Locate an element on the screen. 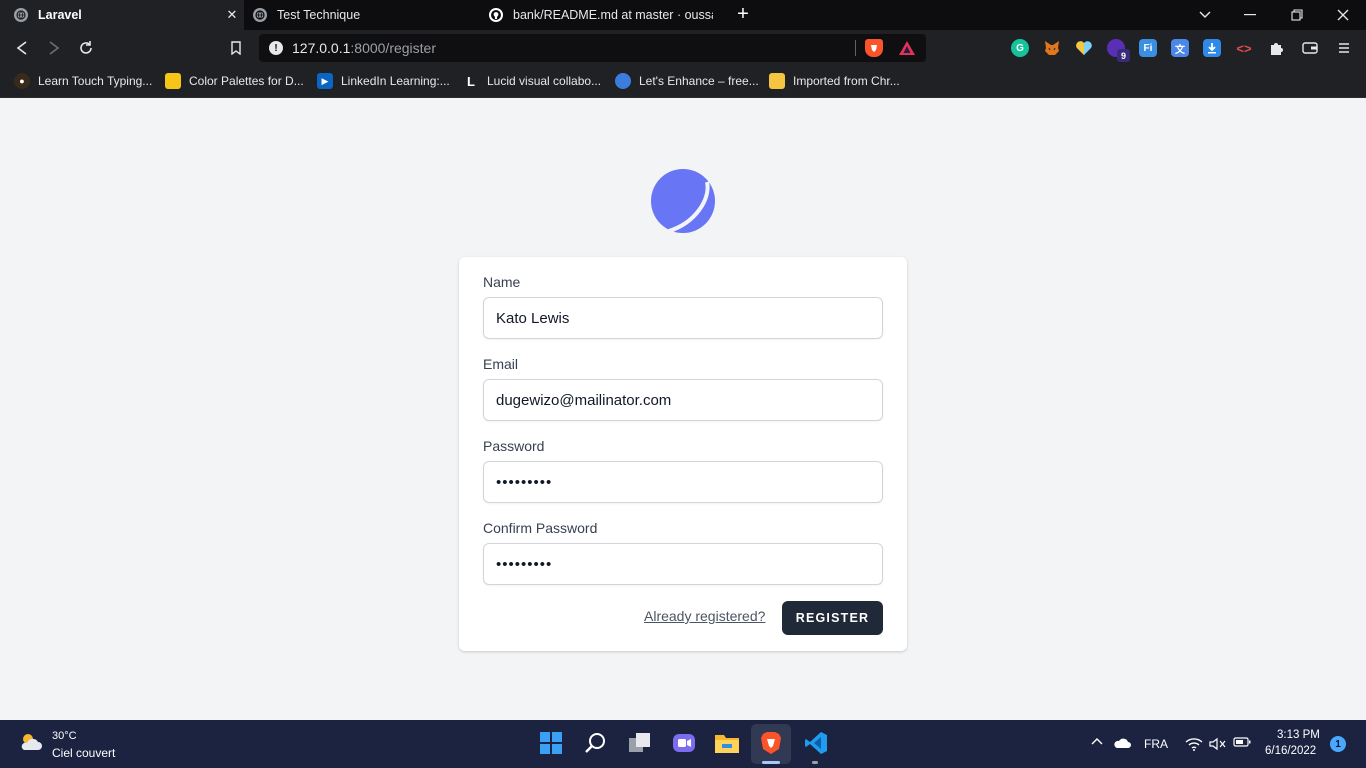  dev-tools-icon: <> is located at coordinates (1244, 48).